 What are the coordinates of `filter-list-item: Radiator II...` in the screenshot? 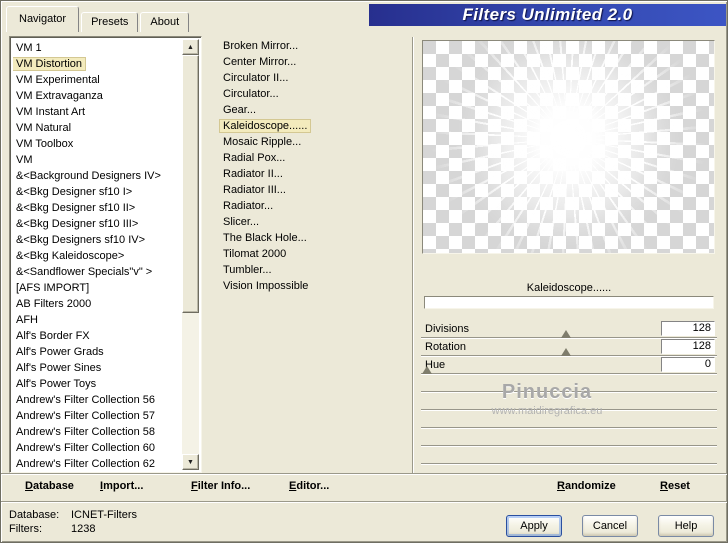 It's located at (313, 174).